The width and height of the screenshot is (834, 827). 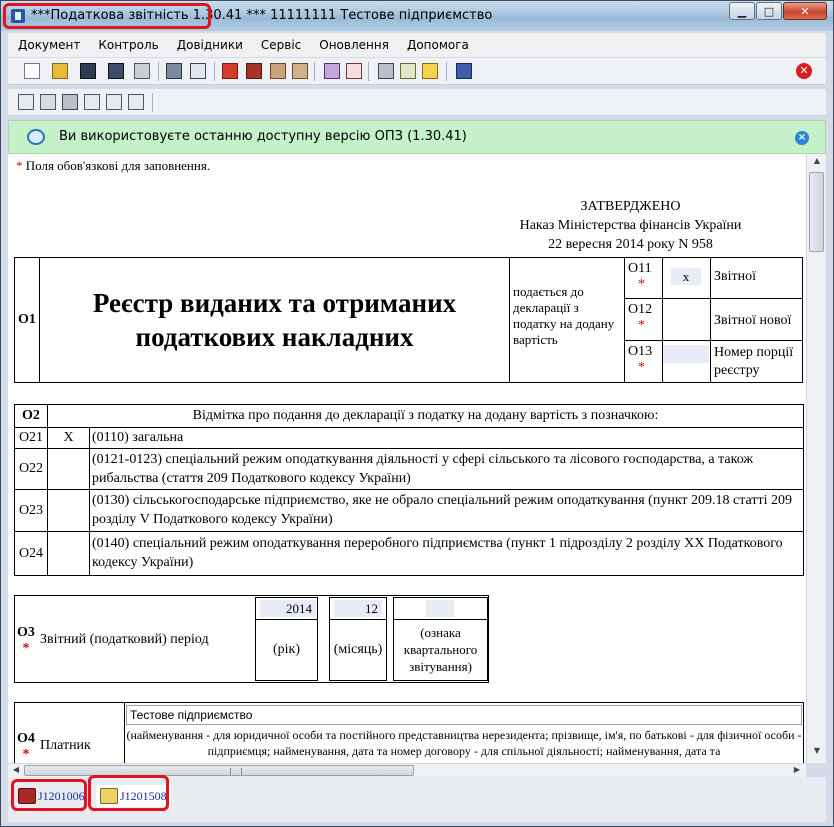 I want to click on o4-label: О4, so click(x=26, y=738).